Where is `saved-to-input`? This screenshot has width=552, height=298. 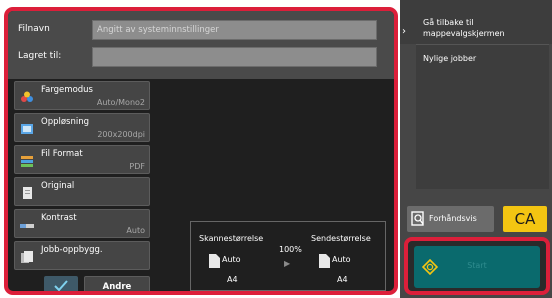 saved-to-input is located at coordinates (234, 57).